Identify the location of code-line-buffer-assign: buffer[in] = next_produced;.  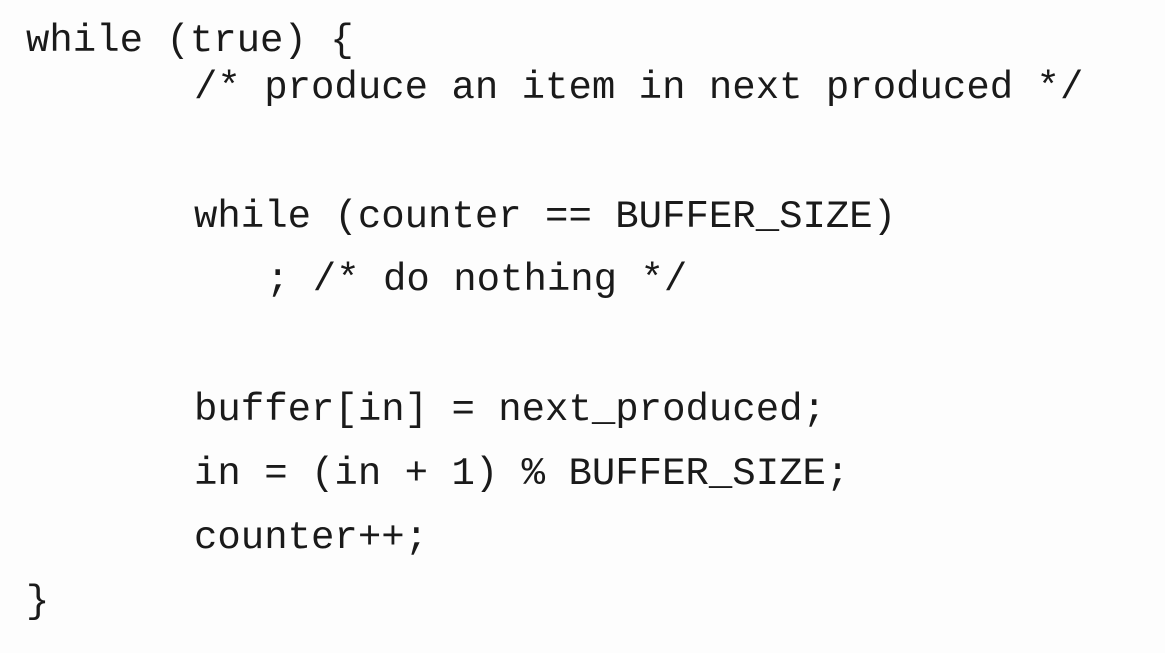
(510, 410).